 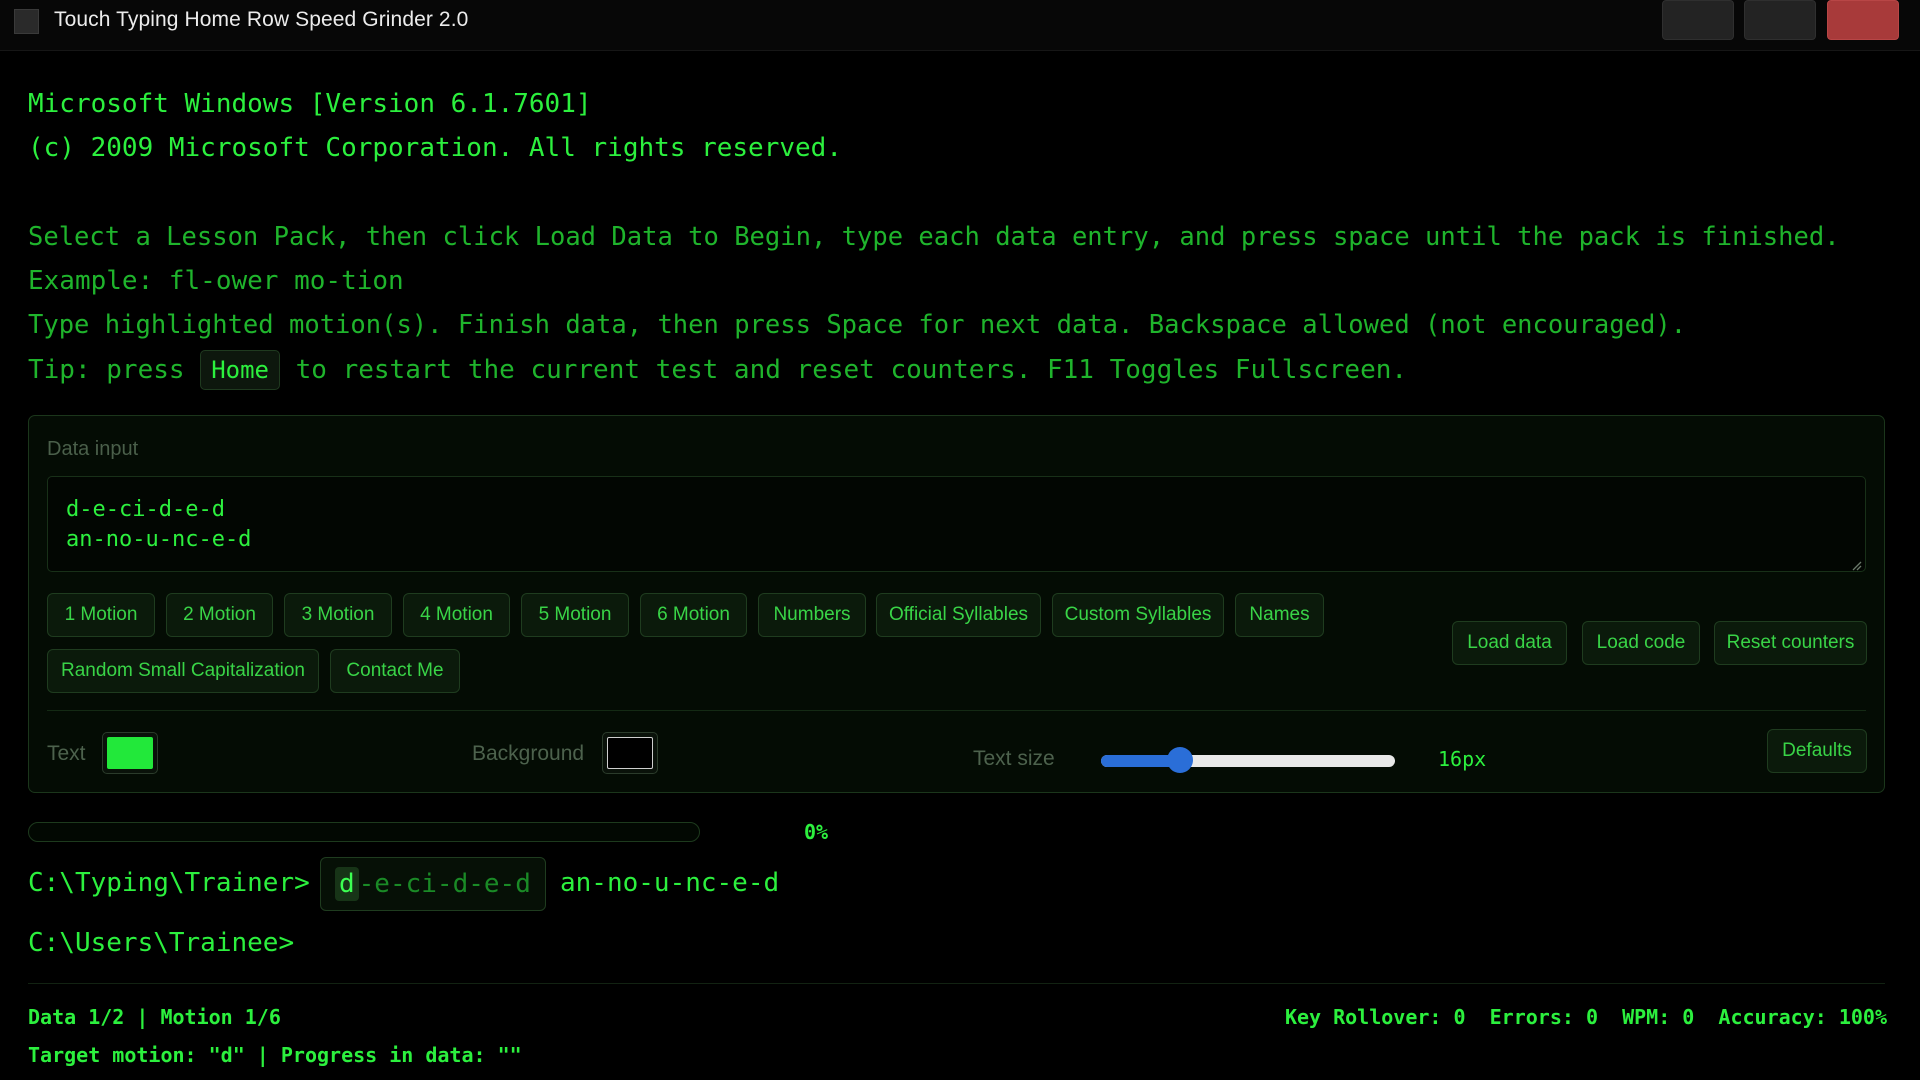 What do you see at coordinates (395, 671) in the screenshot?
I see `contact-me-button: Contact Me` at bounding box center [395, 671].